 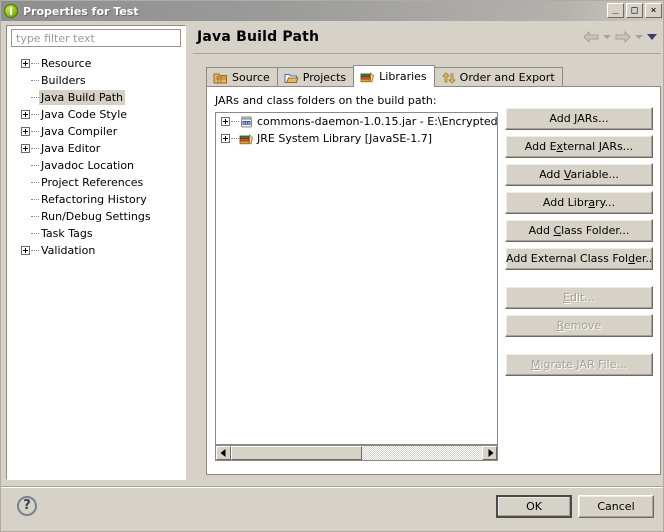 I want to click on sidebar-item-java-build-path: Java Build Path, so click(x=96, y=97).